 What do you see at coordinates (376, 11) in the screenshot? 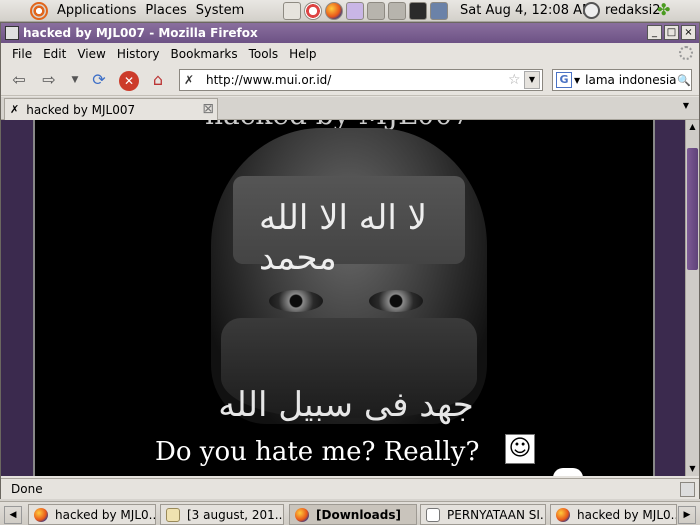
I see `app-launcher-icon` at bounding box center [376, 11].